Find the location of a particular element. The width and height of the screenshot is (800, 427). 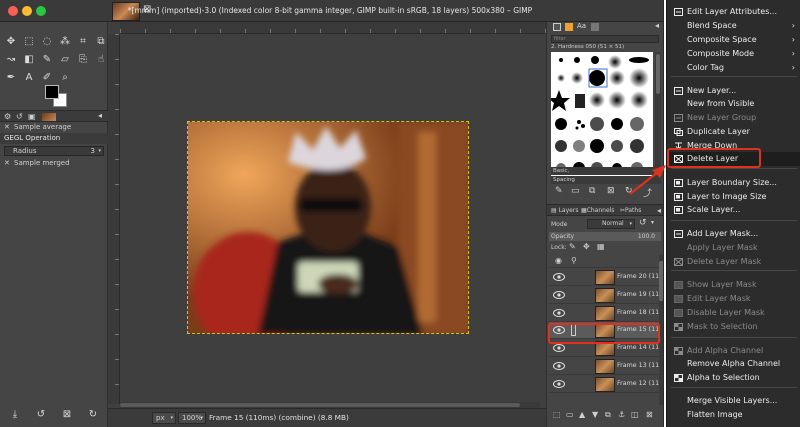

menu-item-alpha-to-selection: Alpha to Selection is located at coordinates (733, 378).